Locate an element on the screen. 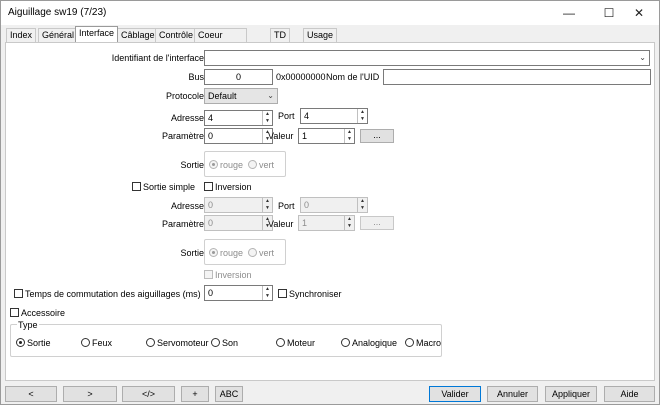 This screenshot has height=405, width=660. bus-field: 0 is located at coordinates (238, 77).